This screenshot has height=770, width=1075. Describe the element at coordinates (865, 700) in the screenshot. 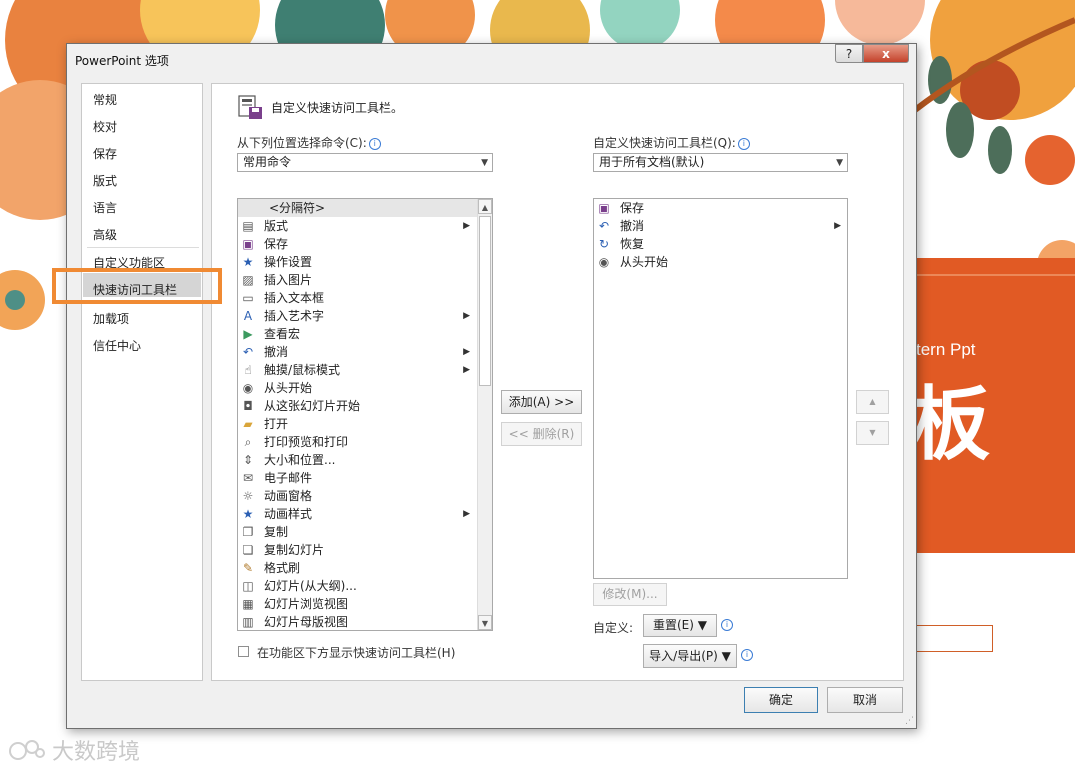

I see `cancel-button: 取消` at that location.